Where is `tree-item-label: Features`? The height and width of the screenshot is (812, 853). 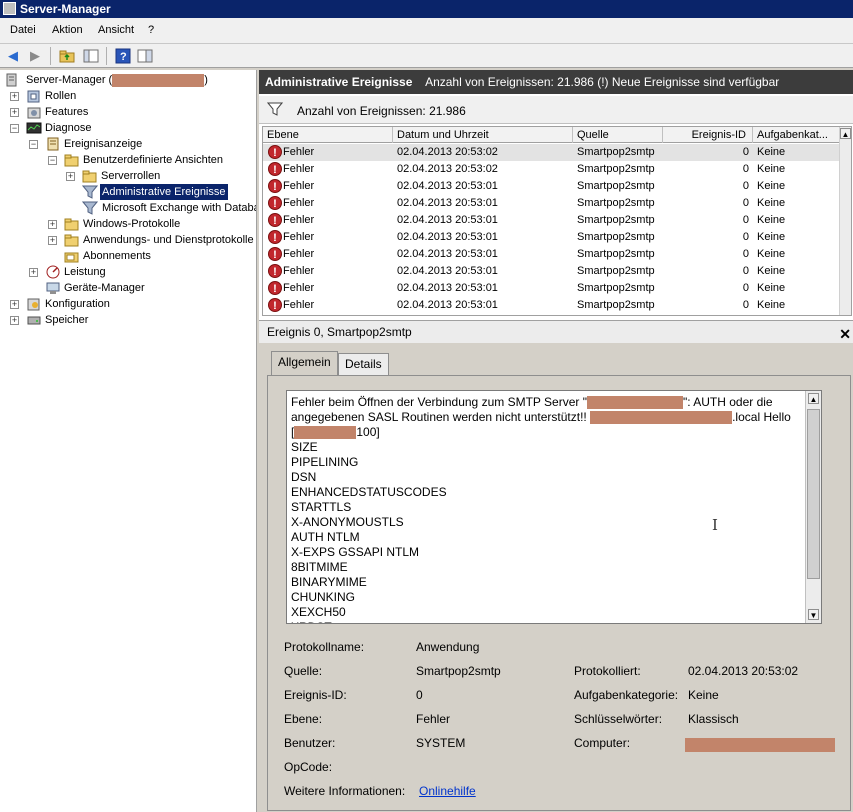
tree-item-label: Features is located at coordinates (67, 112).